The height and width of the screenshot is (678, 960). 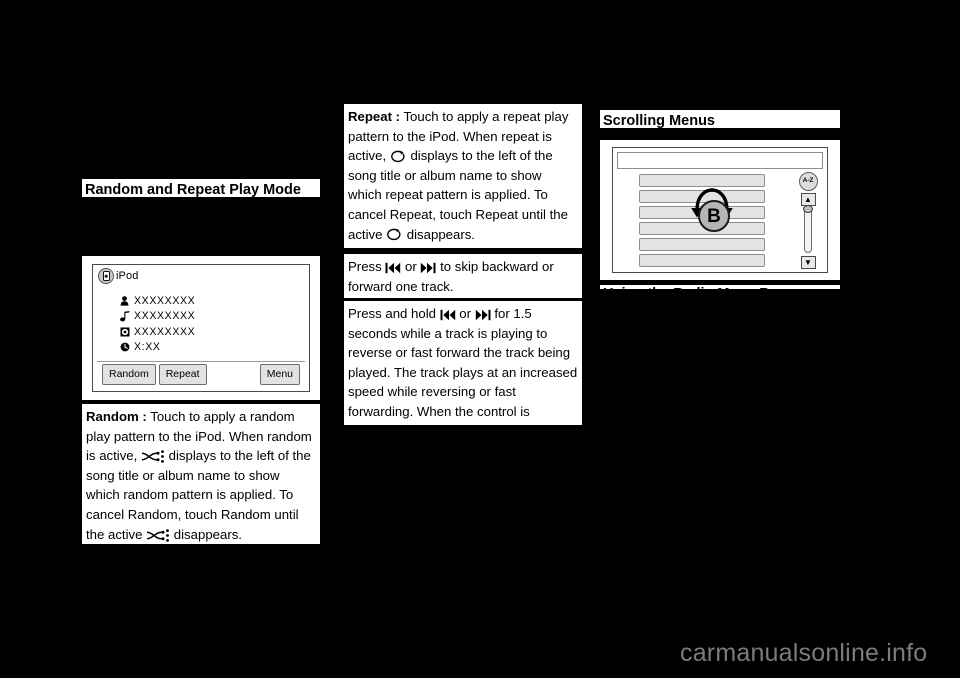 I want to click on seek-text-1: Press and hold, so click(x=394, y=313).